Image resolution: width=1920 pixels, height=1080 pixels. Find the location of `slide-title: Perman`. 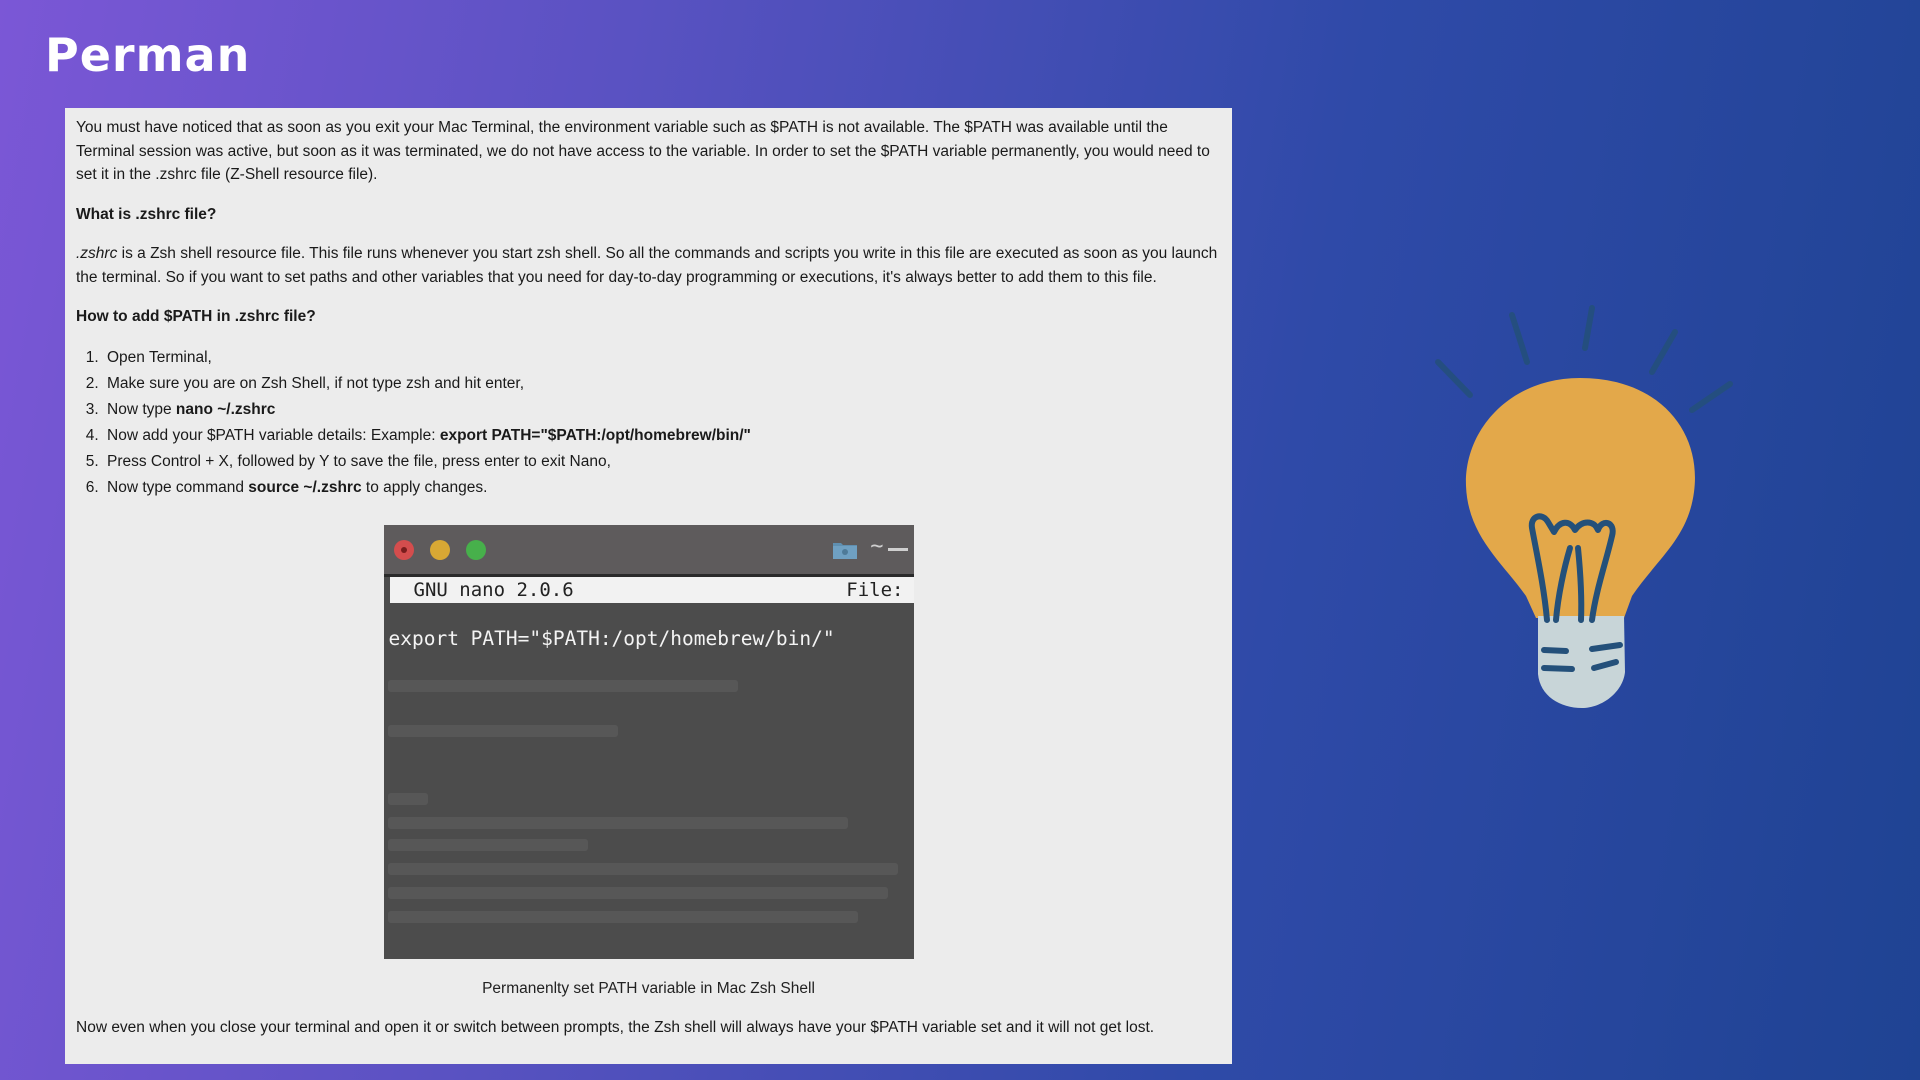

slide-title: Perman is located at coordinates (148, 55).